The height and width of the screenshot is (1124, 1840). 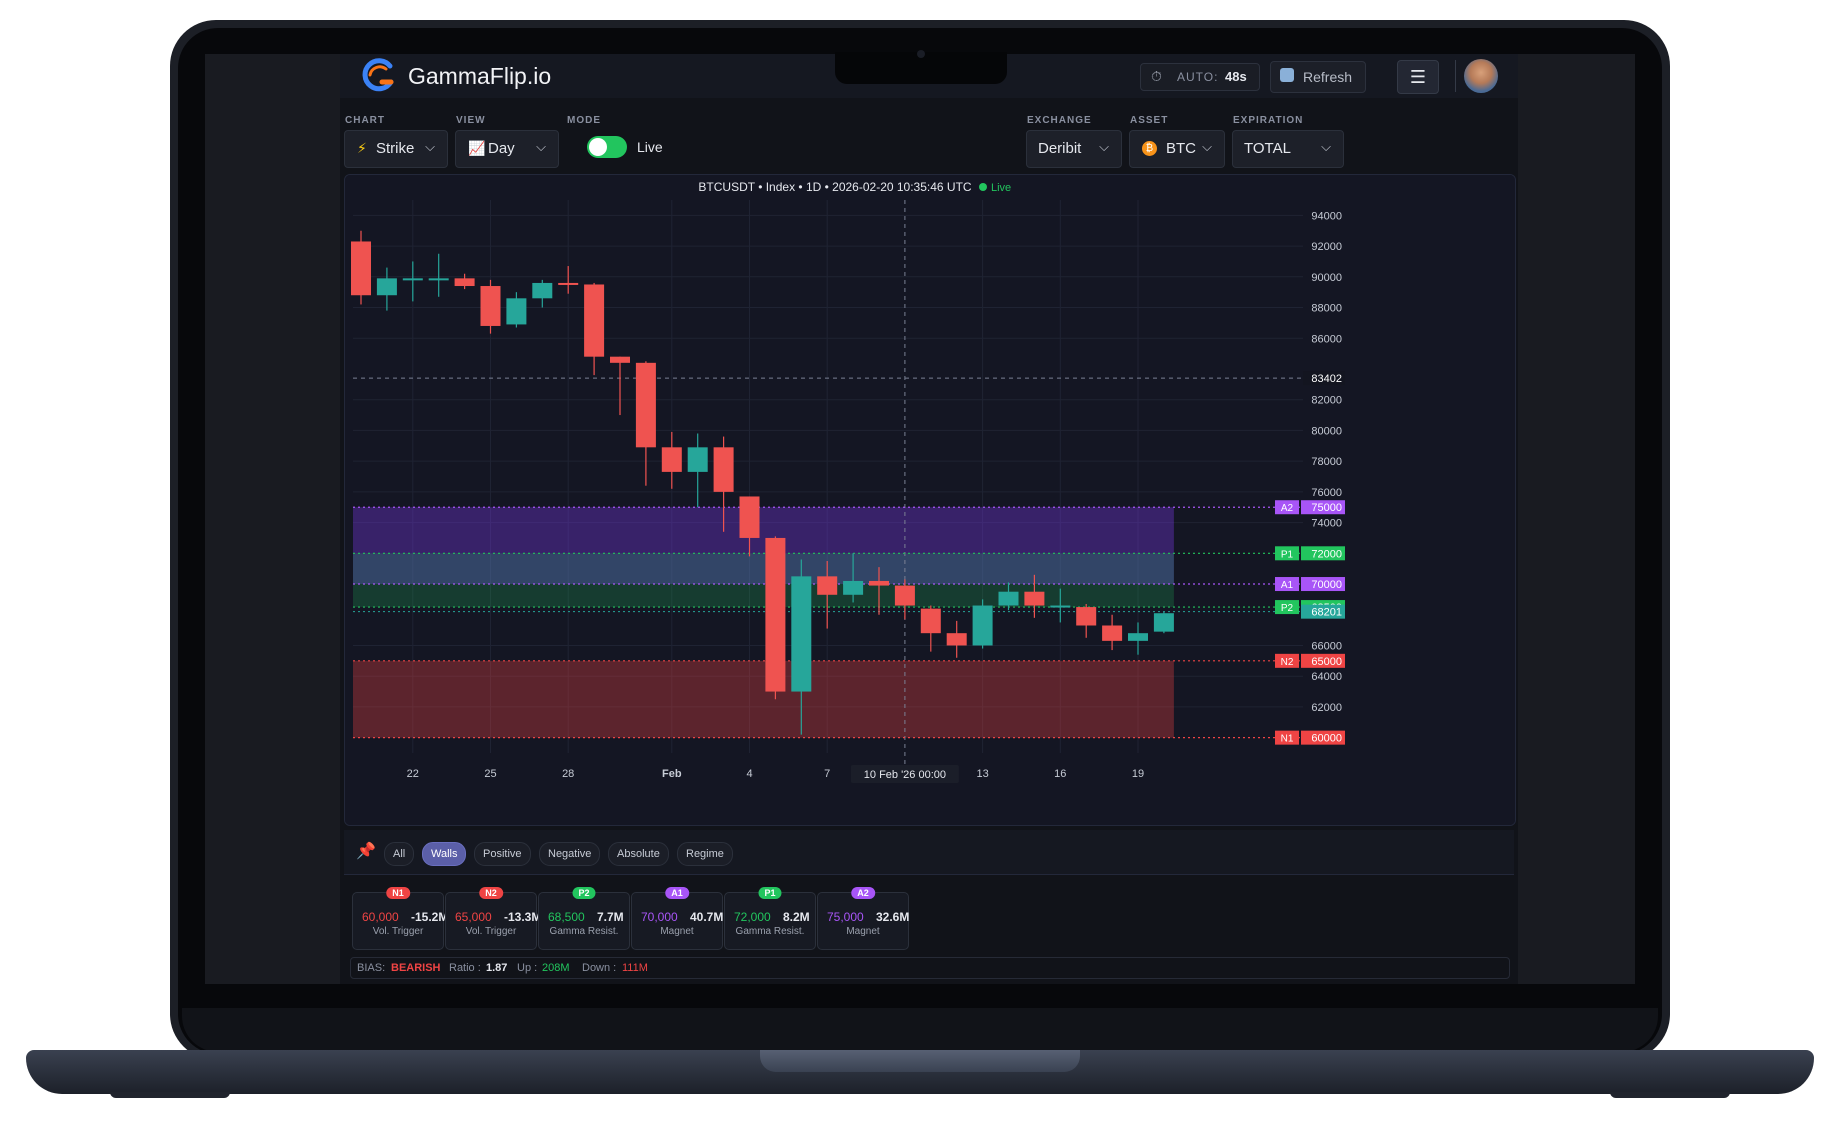 I want to click on bolt-icon: ⚡, so click(x=362, y=148).